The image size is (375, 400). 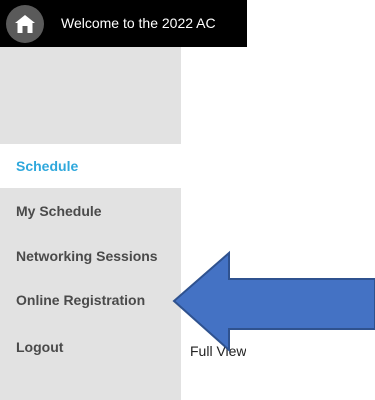 I want to click on annotation-arrow, so click(x=273, y=301).